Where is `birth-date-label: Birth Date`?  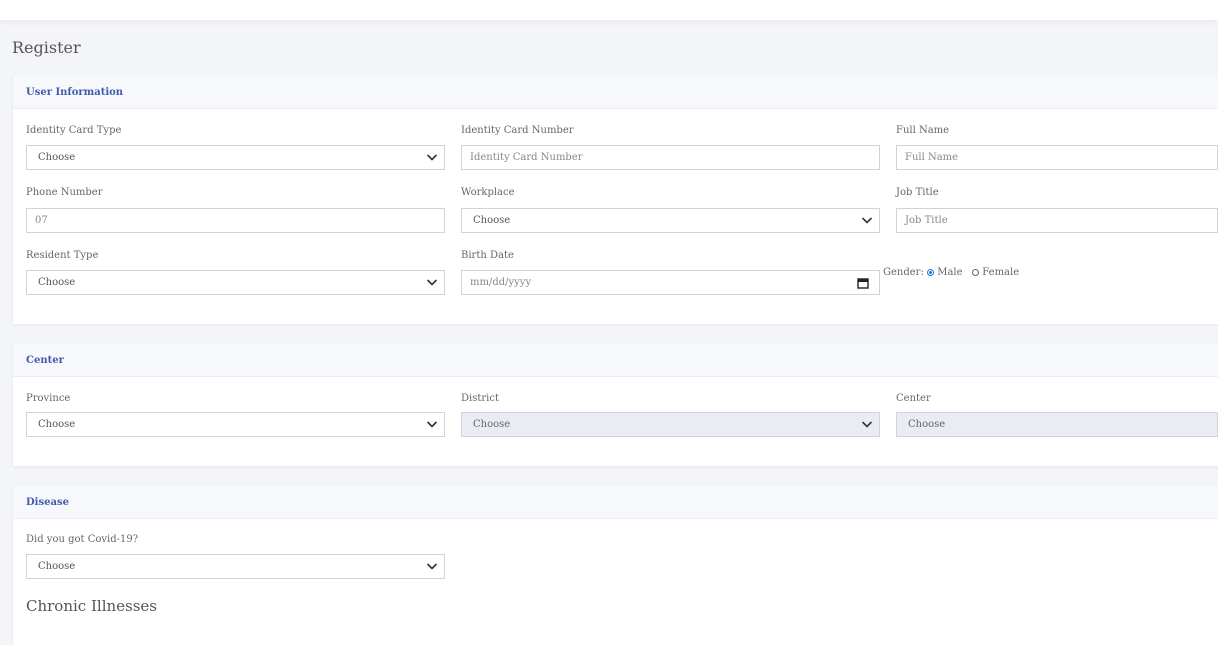
birth-date-label: Birth Date is located at coordinates (487, 255).